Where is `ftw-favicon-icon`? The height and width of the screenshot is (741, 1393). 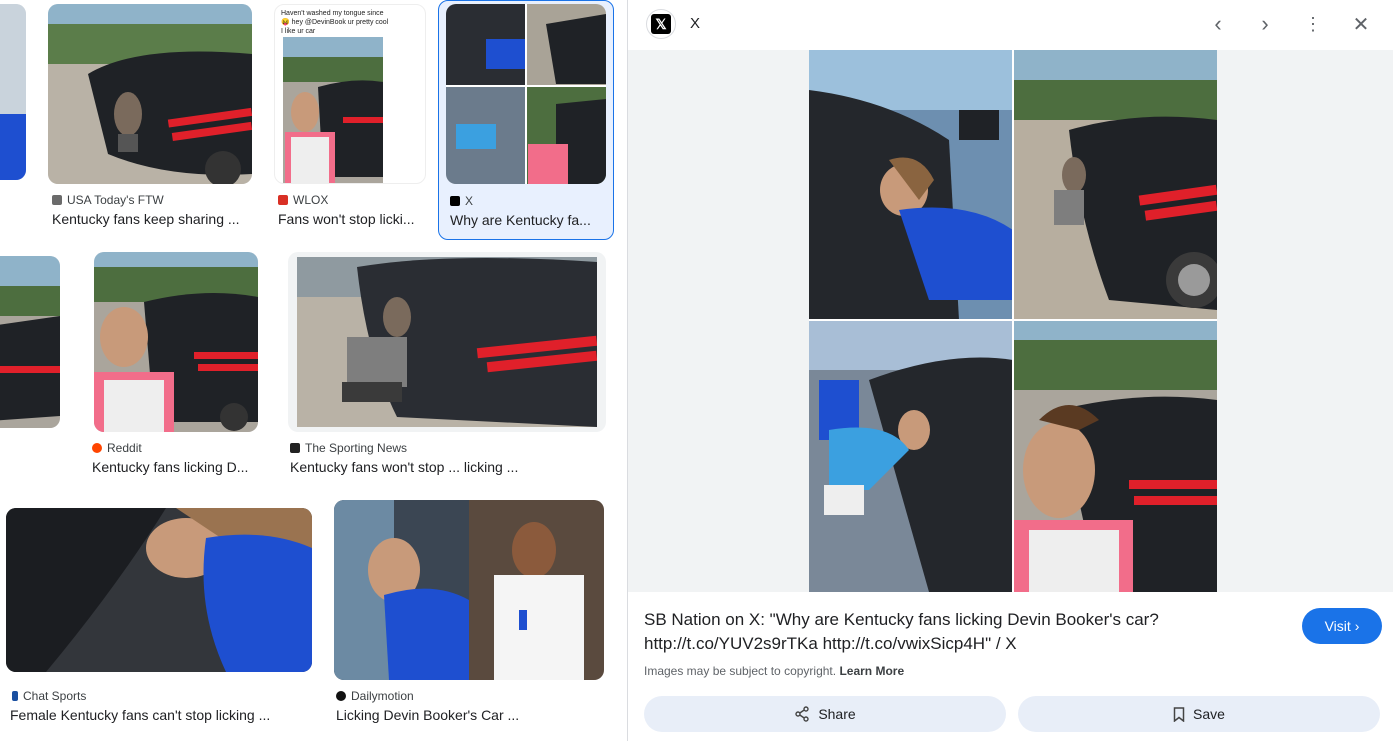 ftw-favicon-icon is located at coordinates (57, 200).